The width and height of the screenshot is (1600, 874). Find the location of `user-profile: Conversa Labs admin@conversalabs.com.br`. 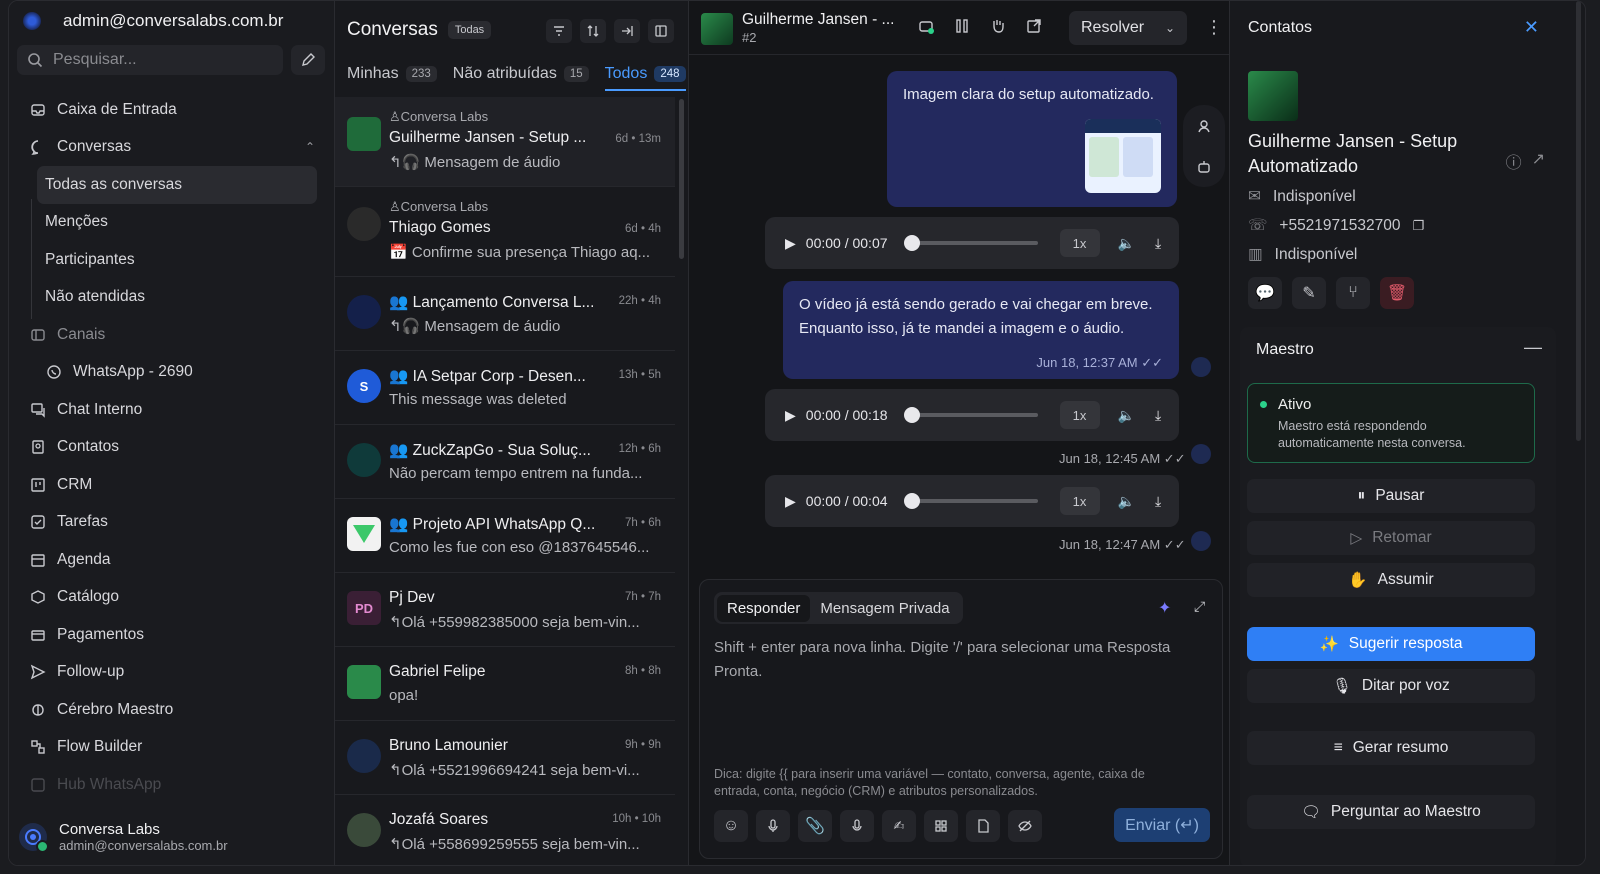

user-profile: Conversa Labs admin@conversalabs.com.br is located at coordinates (123, 837).